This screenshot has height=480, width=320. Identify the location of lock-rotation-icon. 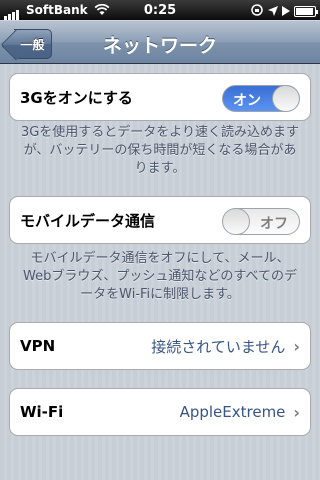
(257, 11).